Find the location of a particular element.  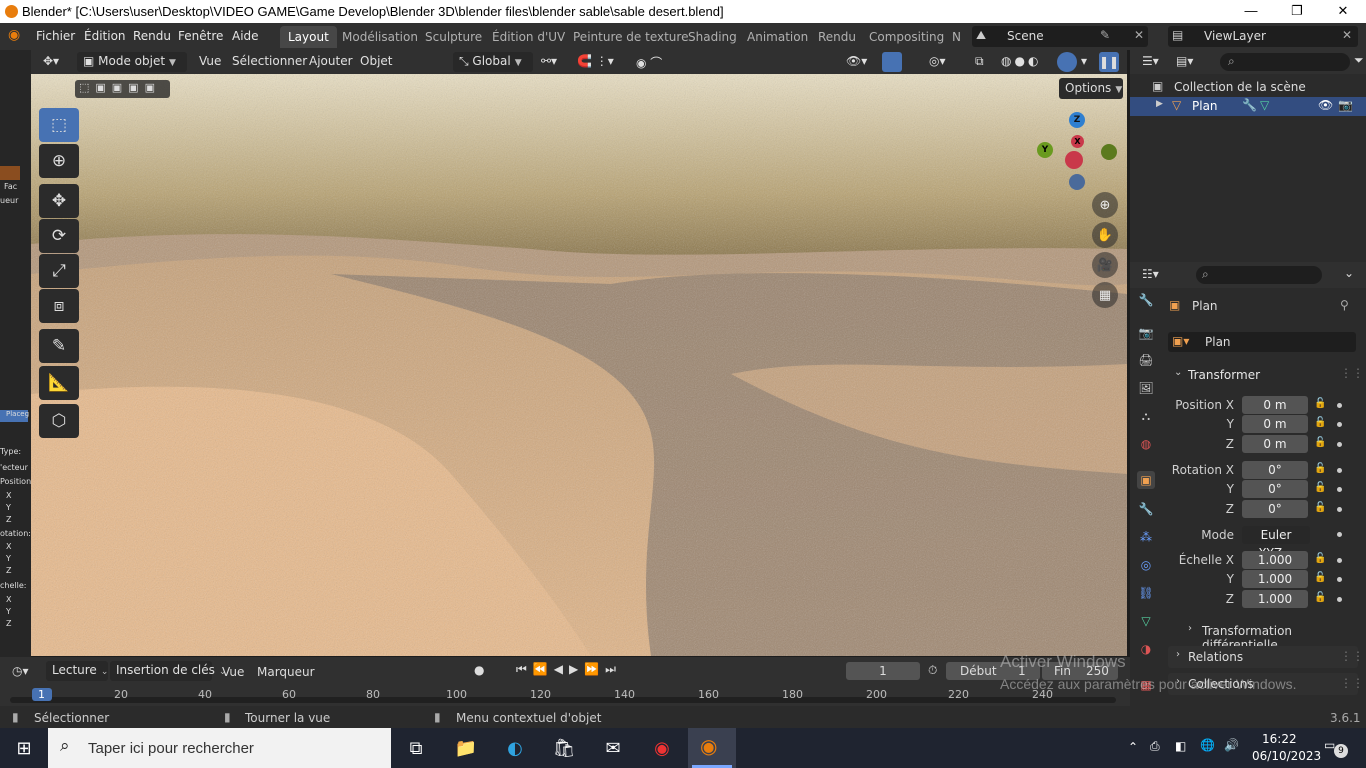

notification-center-icon: ▭ 9 is located at coordinates (1336, 748).